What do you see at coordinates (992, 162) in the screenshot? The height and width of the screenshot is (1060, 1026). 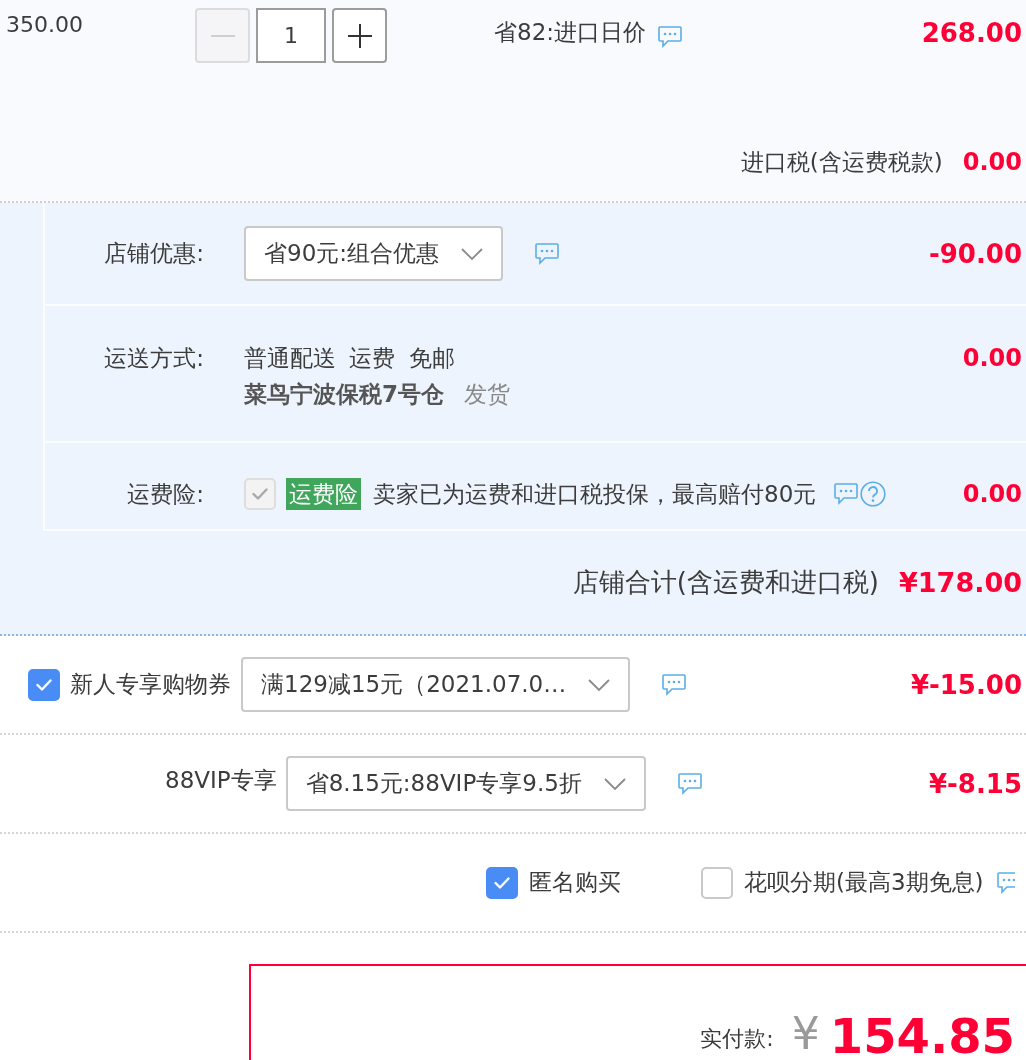 I see `tax-amount: 0.00` at bounding box center [992, 162].